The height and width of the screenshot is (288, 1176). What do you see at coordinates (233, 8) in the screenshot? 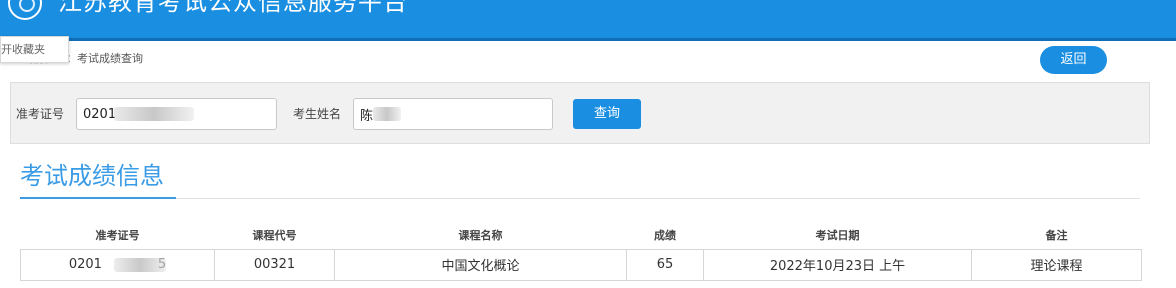
I see `site-title: 江苏教育考试公众信息服务平台` at bounding box center [233, 8].